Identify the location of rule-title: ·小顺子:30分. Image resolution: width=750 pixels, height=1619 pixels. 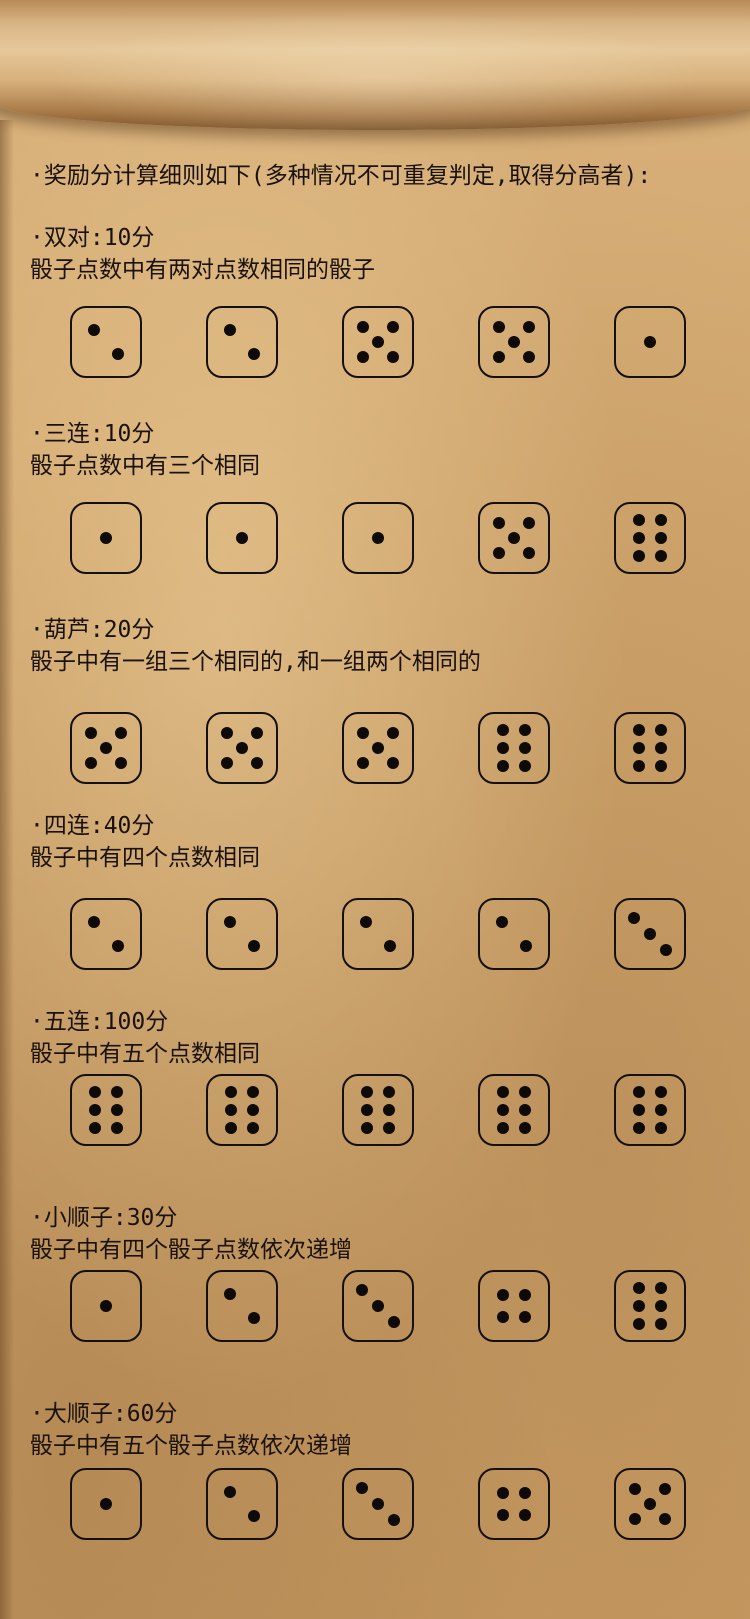
(104, 1218).